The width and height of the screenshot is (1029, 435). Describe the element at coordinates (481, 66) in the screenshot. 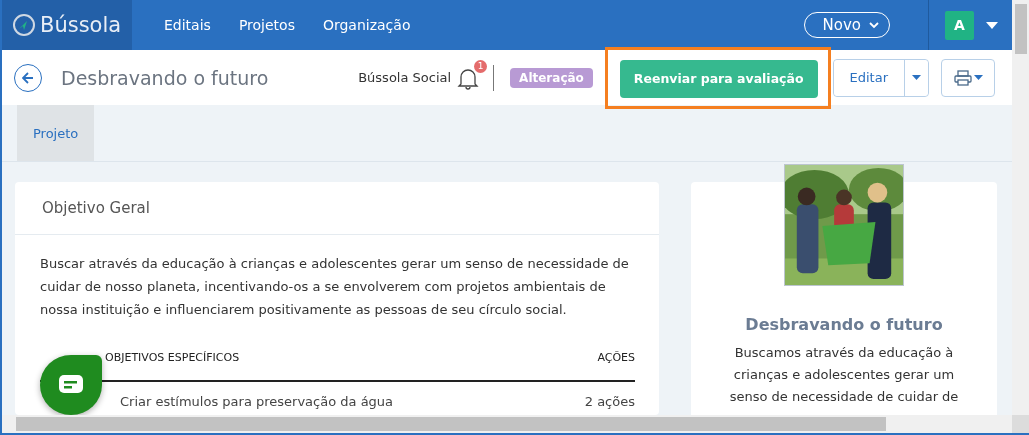

I see `notification-count: 1` at that location.